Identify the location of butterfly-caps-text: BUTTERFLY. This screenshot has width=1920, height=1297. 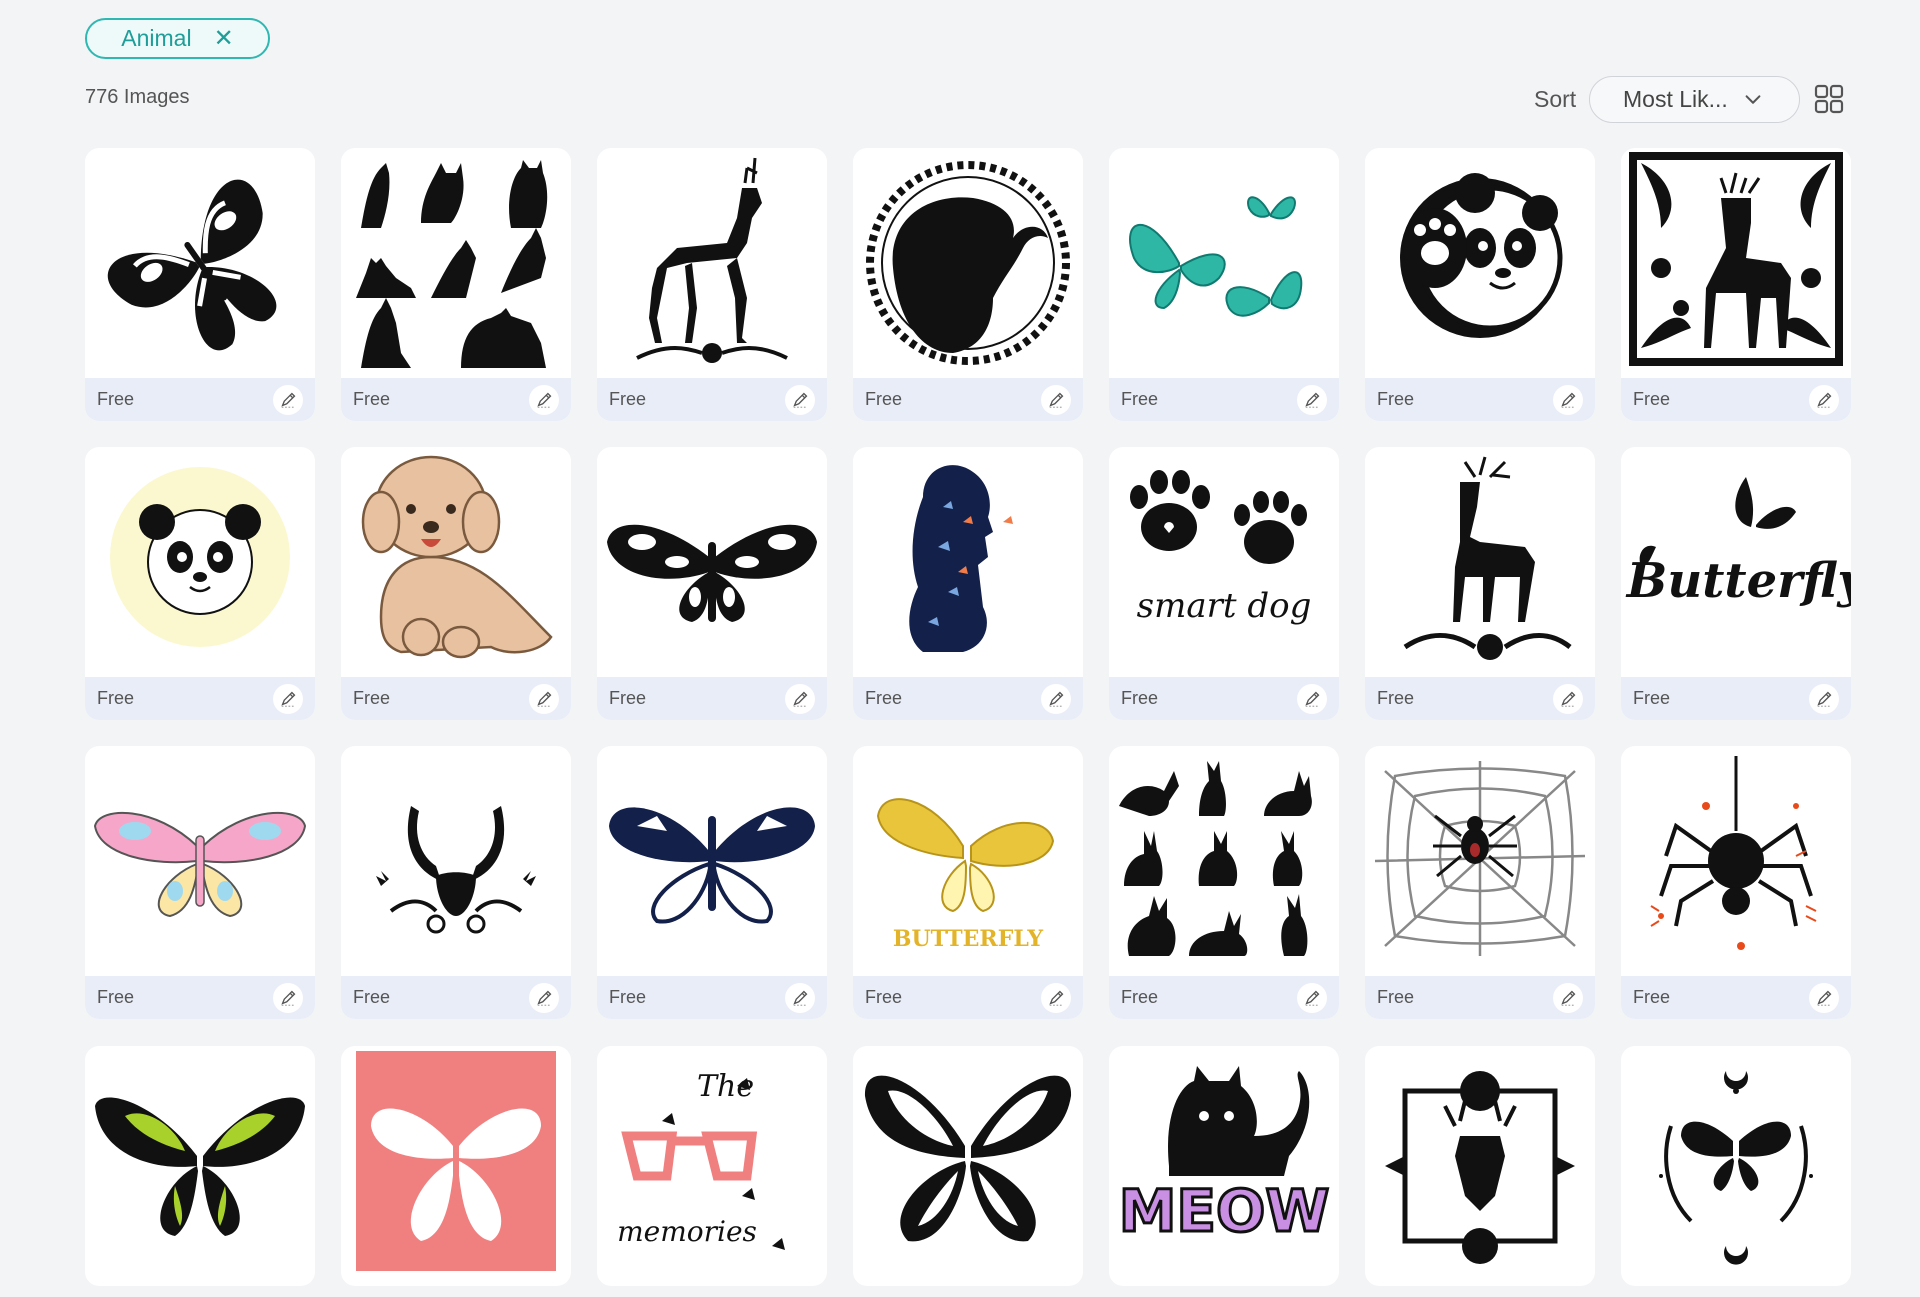
(968, 939).